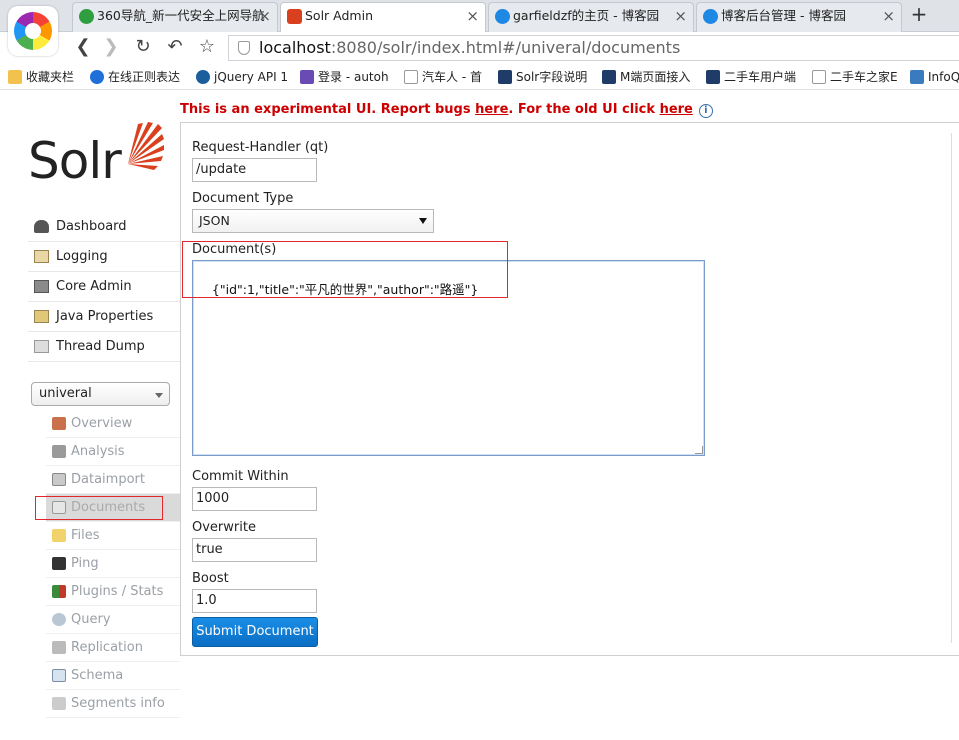 The image size is (959, 740). I want to click on globe-icon, so click(502, 16).